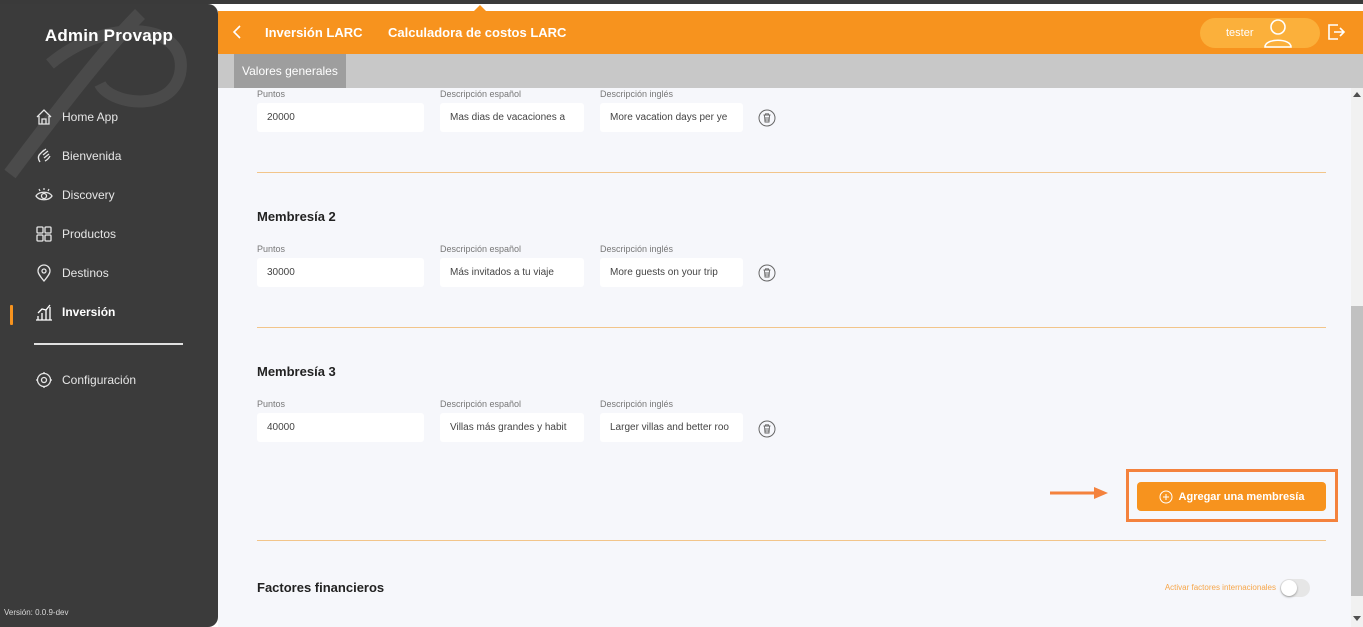 Image resolution: width=1363 pixels, height=627 pixels. What do you see at coordinates (44, 117) in the screenshot?
I see `home-icon` at bounding box center [44, 117].